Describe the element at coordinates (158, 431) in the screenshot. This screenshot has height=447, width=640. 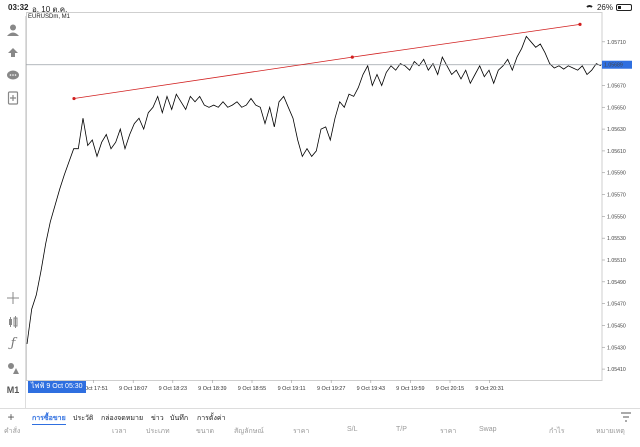
I see `column-type: ประเภท` at that location.